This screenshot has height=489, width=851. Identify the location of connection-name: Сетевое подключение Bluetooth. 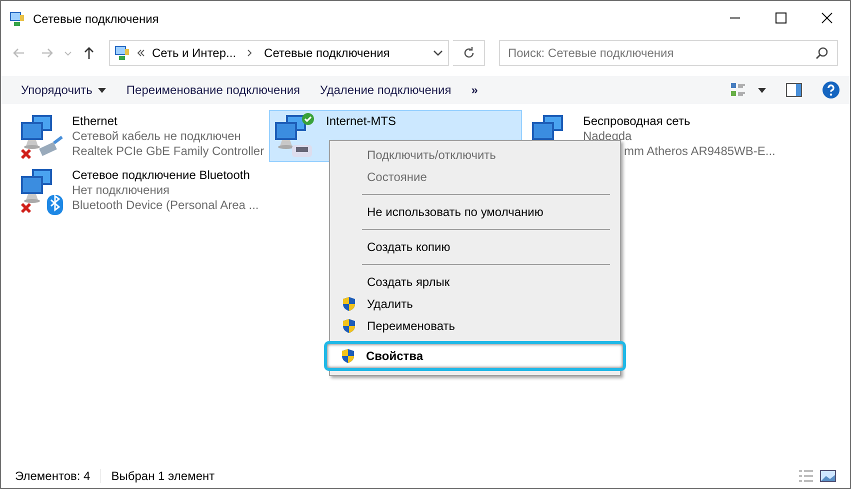
(161, 175).